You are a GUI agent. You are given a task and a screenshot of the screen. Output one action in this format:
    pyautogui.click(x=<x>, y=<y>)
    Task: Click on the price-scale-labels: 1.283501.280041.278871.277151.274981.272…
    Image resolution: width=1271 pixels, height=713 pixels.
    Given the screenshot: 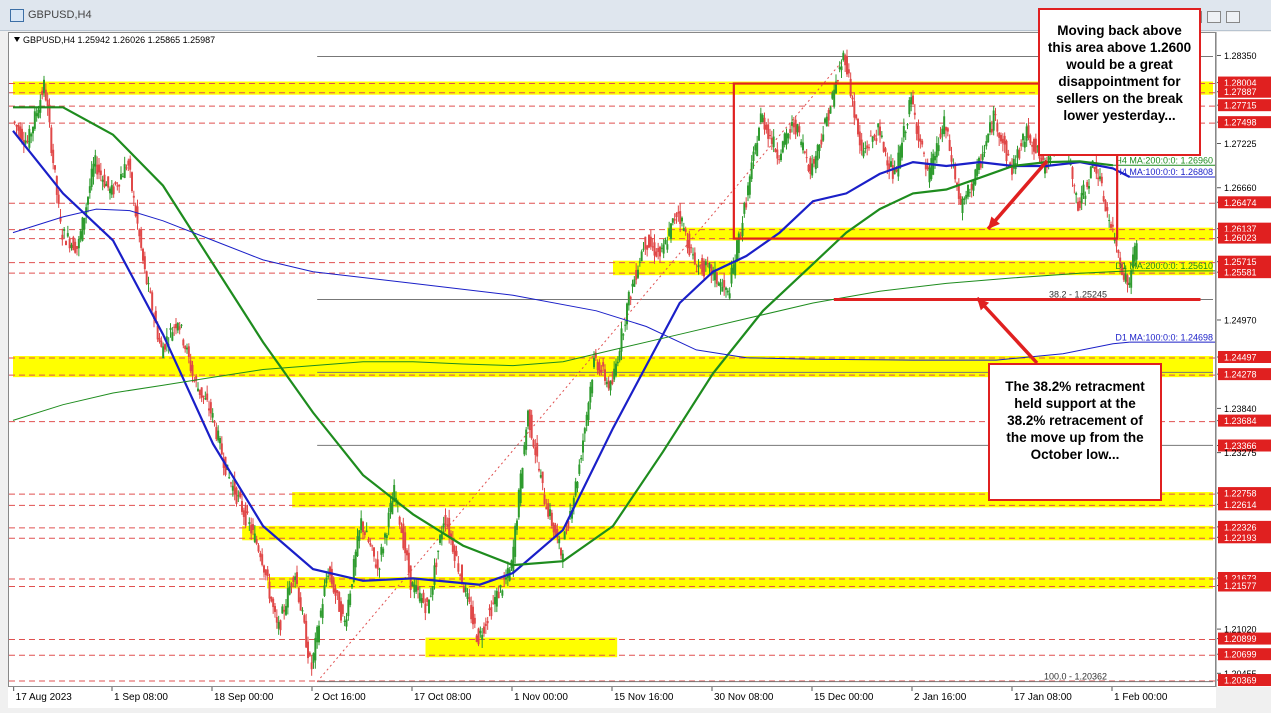 What is the action you would take?
    pyautogui.click(x=1244, y=369)
    